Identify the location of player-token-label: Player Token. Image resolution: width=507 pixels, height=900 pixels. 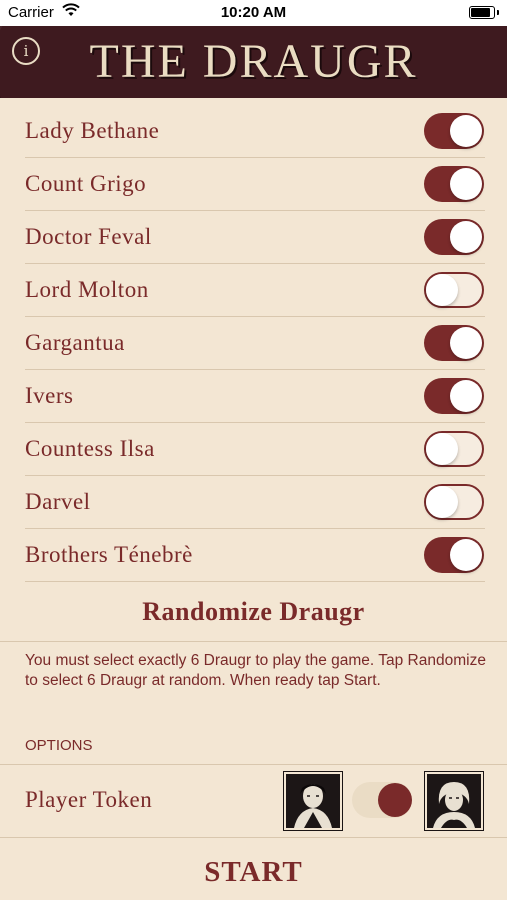
(89, 799).